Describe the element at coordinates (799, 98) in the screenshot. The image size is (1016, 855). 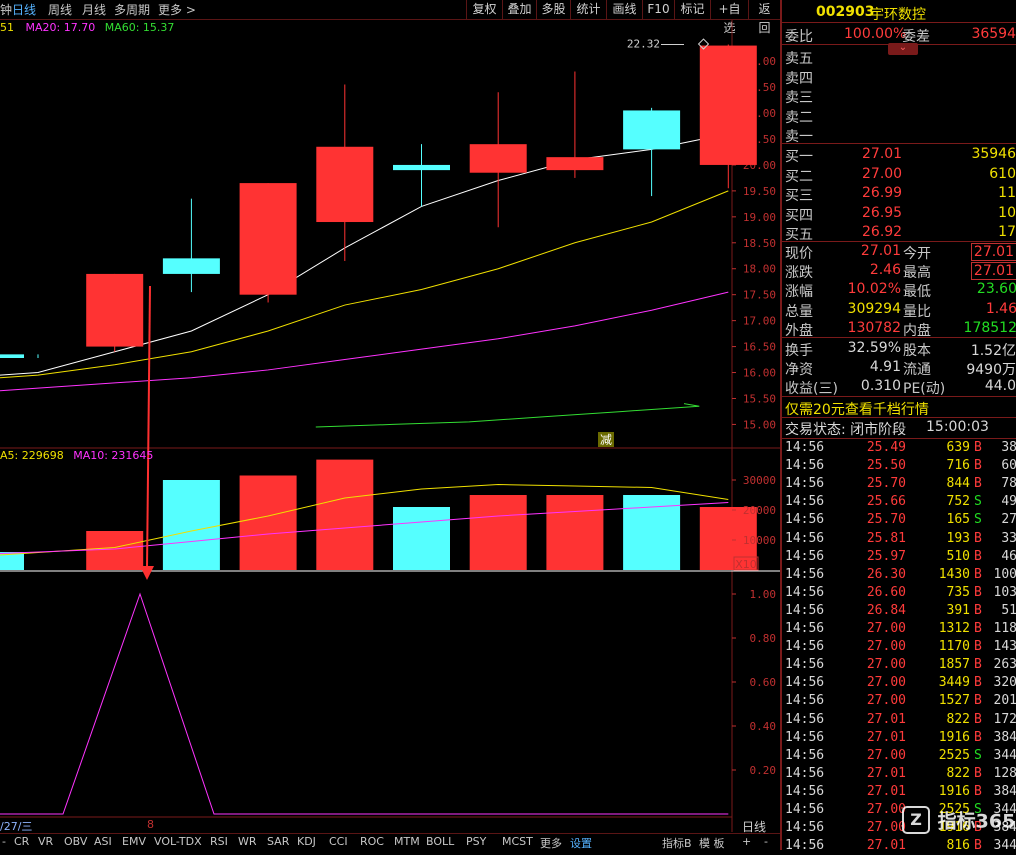
I see `sell-level-label: 卖三` at that location.